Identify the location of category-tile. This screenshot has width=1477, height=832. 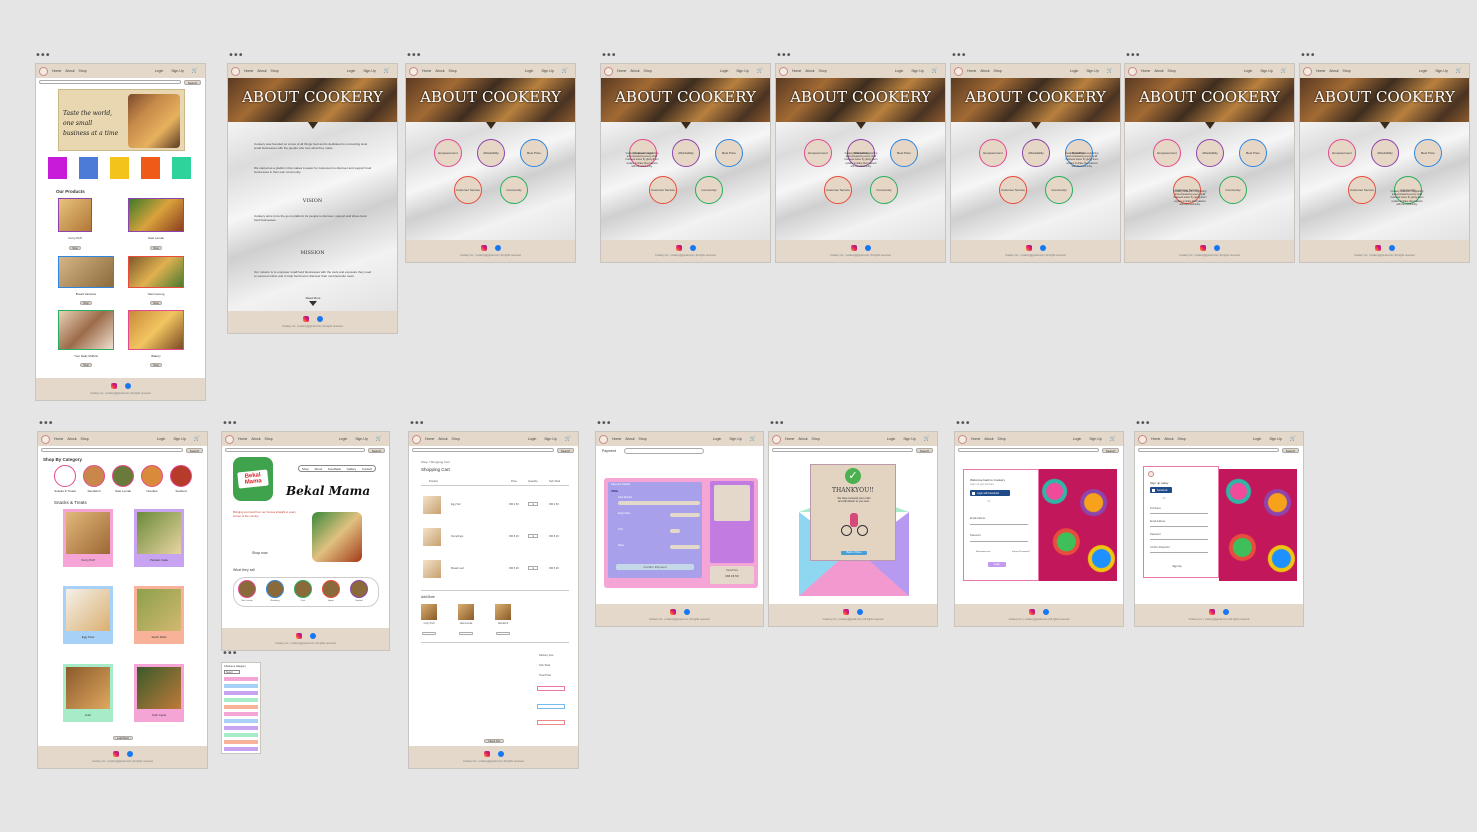
(181, 168).